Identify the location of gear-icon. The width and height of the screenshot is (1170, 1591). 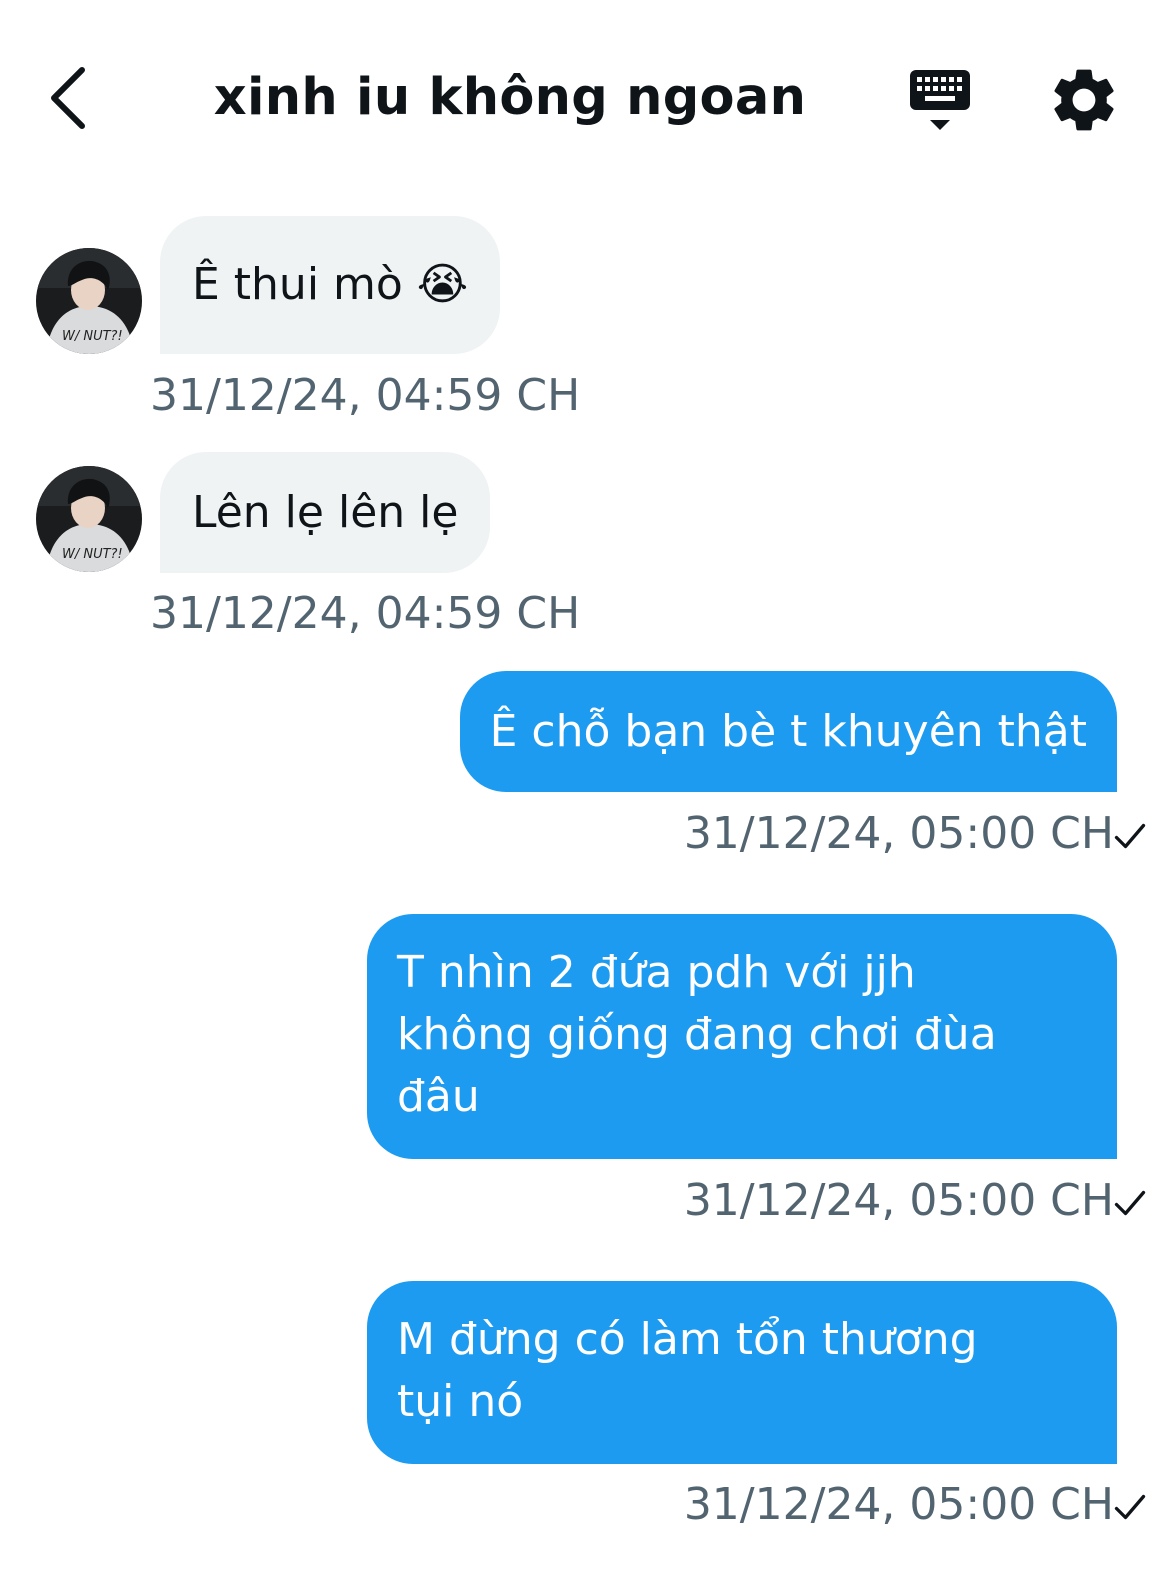
(1084, 100).